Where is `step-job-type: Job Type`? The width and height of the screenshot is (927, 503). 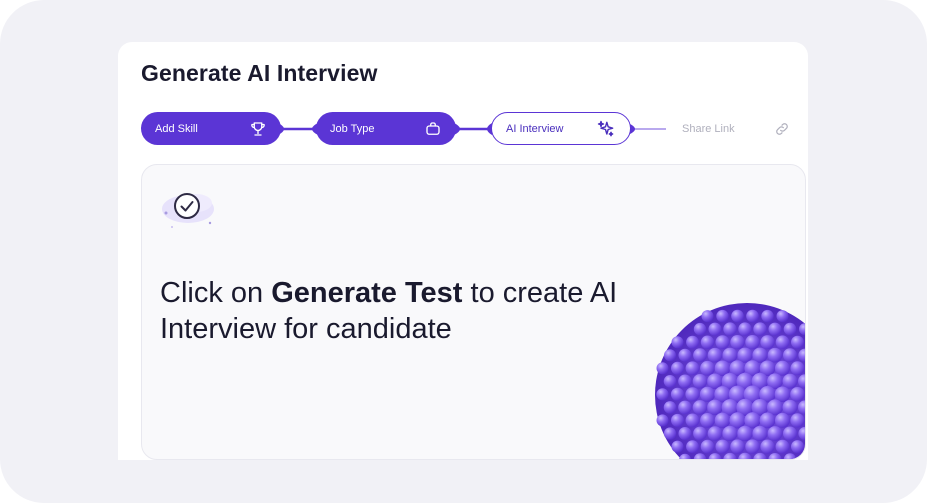
step-job-type: Job Type is located at coordinates (386, 128).